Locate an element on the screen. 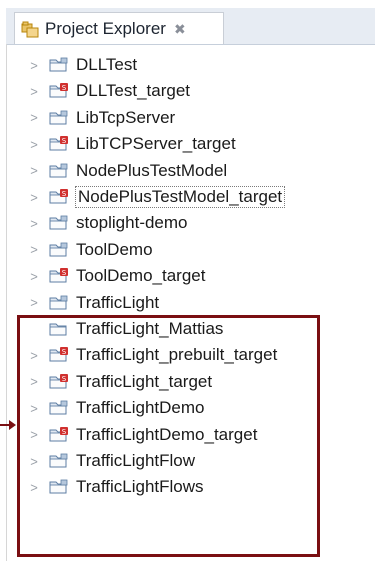  project-explorer-icon is located at coordinates (30, 29).